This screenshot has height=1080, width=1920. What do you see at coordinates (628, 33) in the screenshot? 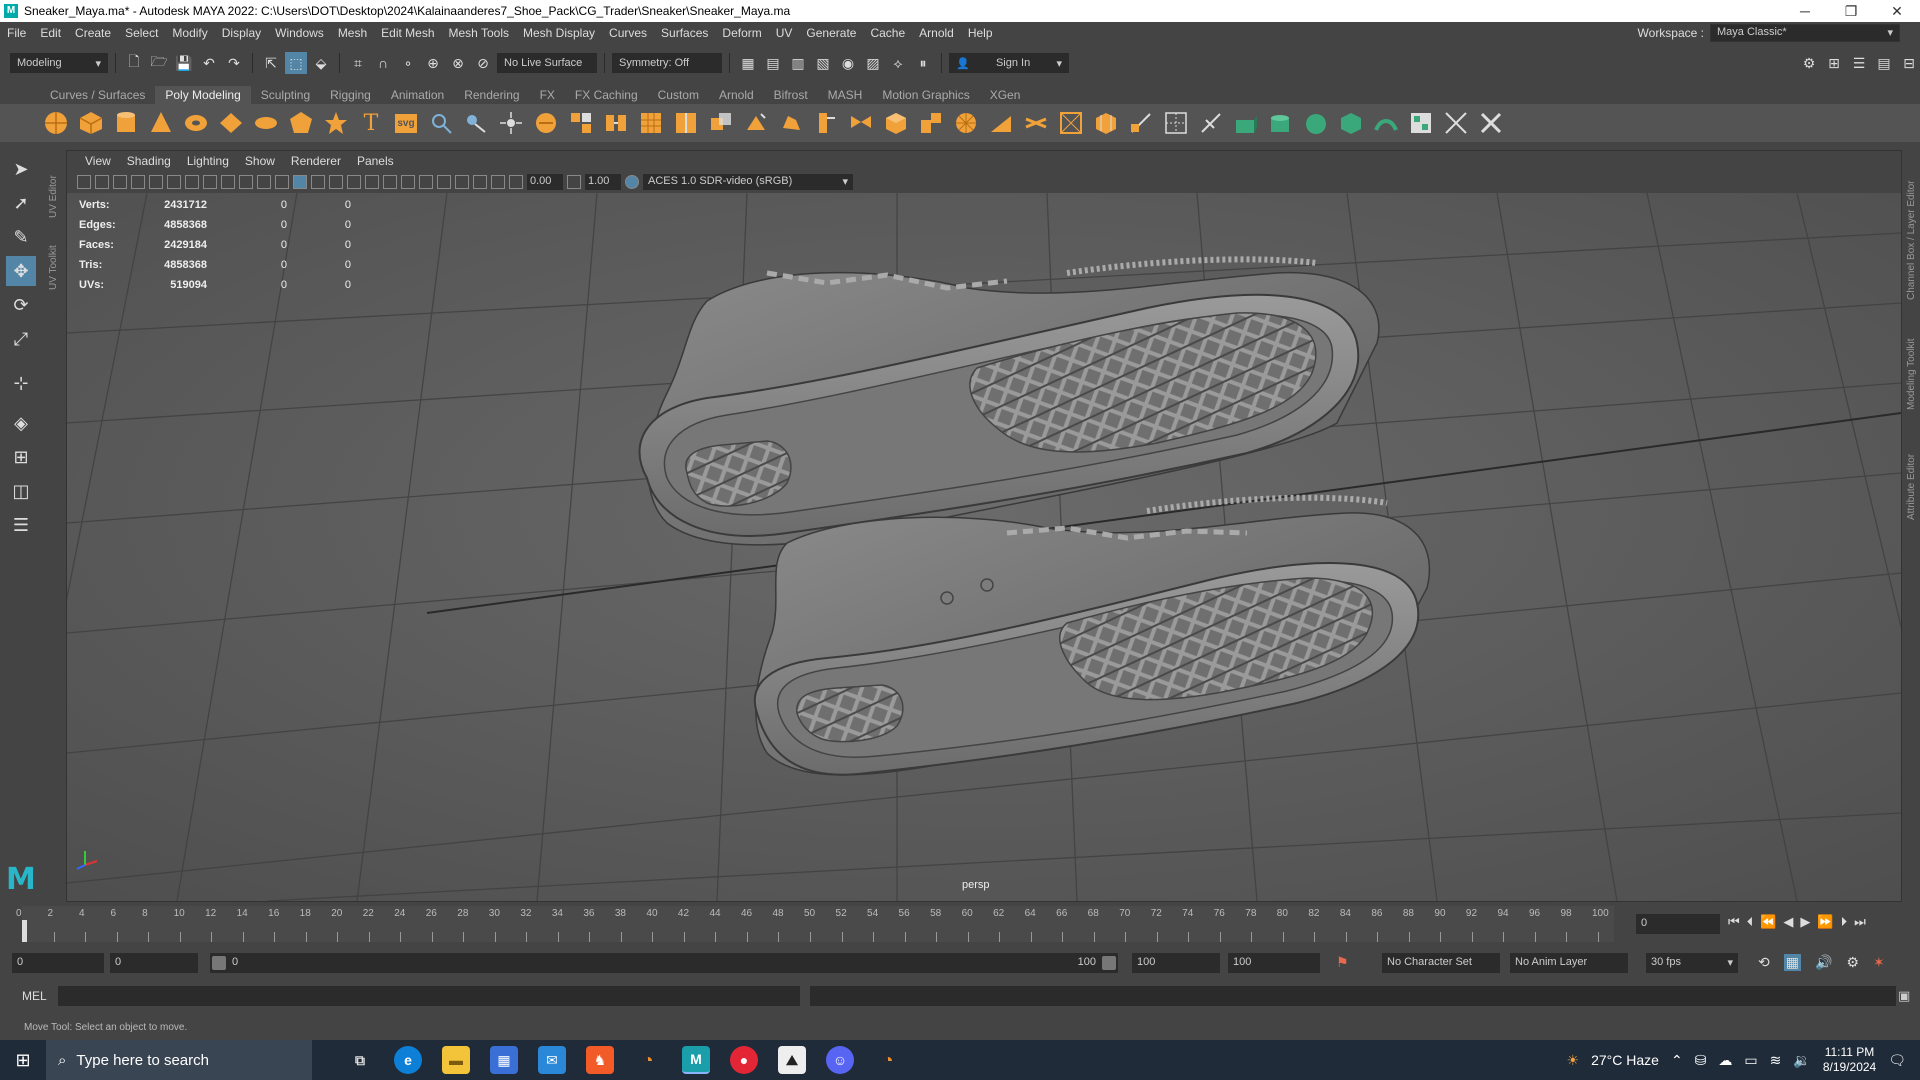
I see `menu-curves: Curves` at bounding box center [628, 33].